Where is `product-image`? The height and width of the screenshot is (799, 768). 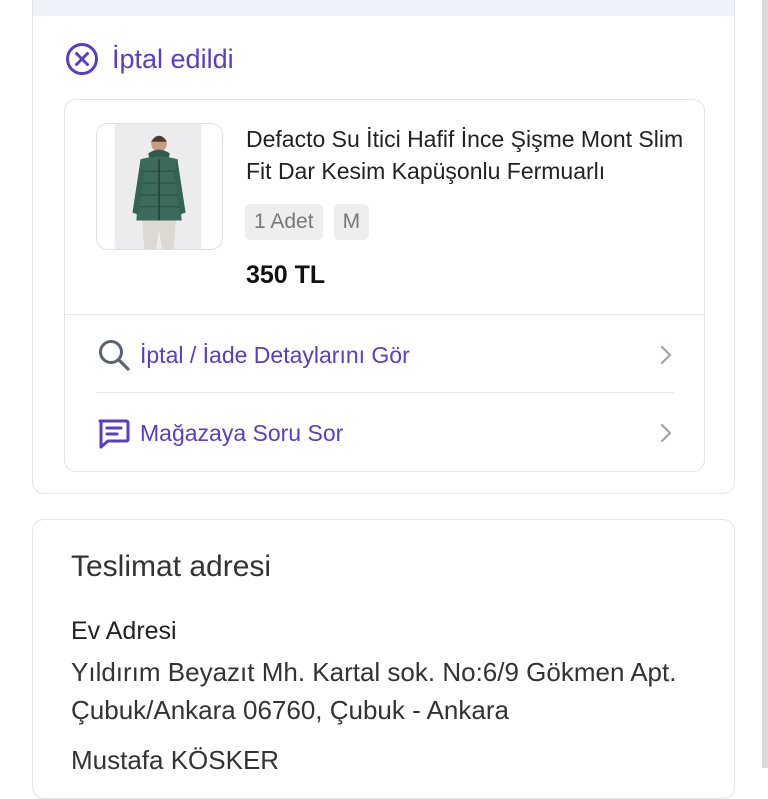 product-image is located at coordinates (159, 186).